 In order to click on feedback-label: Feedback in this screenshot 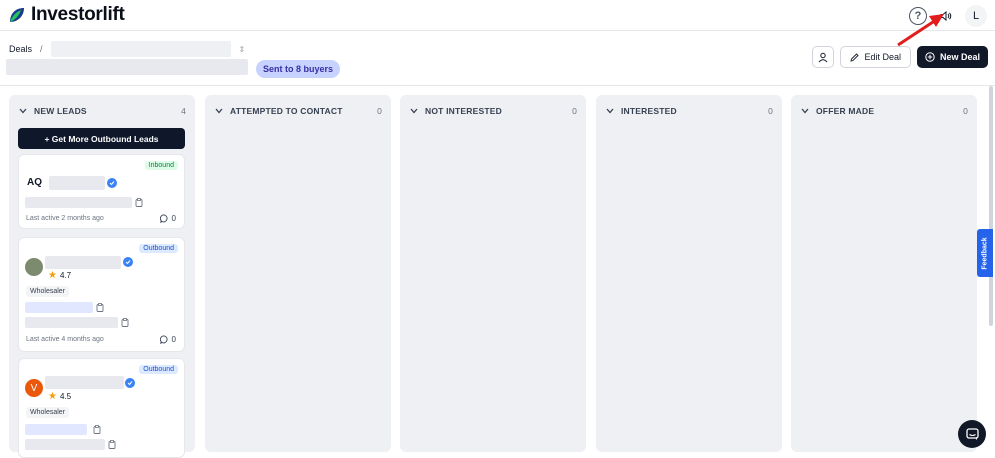, I will do `click(985, 253)`.